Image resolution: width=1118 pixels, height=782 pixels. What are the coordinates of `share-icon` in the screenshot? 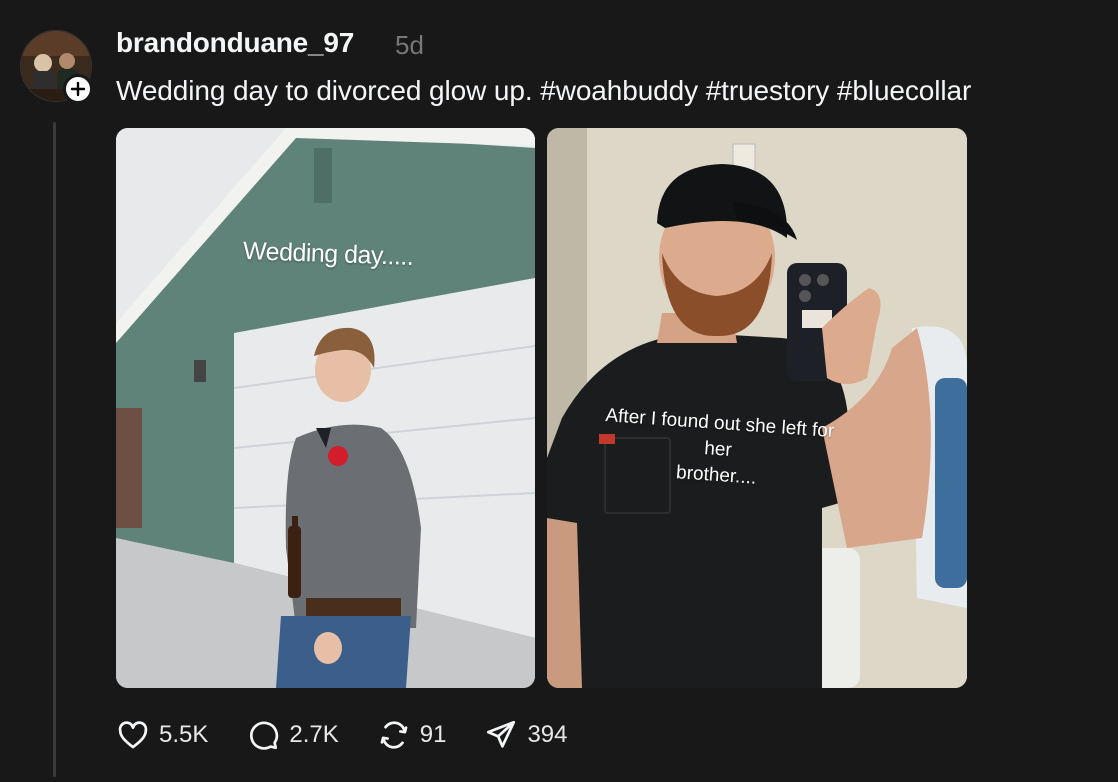 It's located at (501, 734).